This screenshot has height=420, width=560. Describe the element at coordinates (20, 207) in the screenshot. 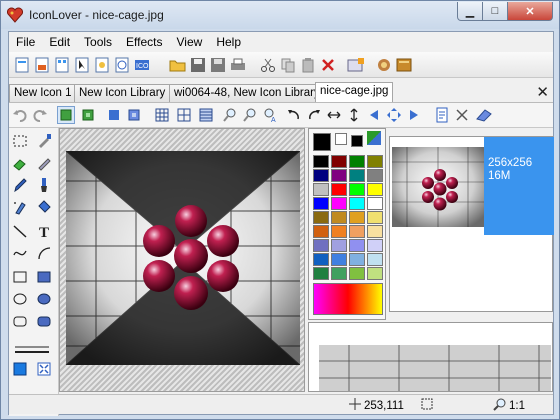

I see `airbrush-icon` at that location.